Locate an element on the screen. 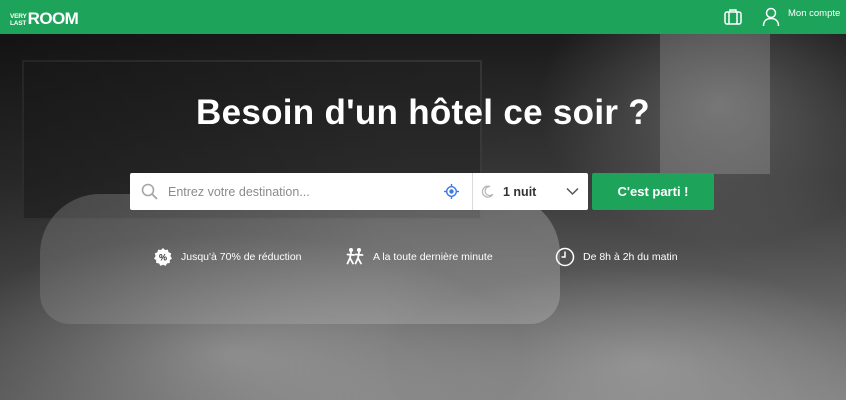 Image resolution: width=846 pixels, height=400 pixels. running-people-icon is located at coordinates (355, 256).